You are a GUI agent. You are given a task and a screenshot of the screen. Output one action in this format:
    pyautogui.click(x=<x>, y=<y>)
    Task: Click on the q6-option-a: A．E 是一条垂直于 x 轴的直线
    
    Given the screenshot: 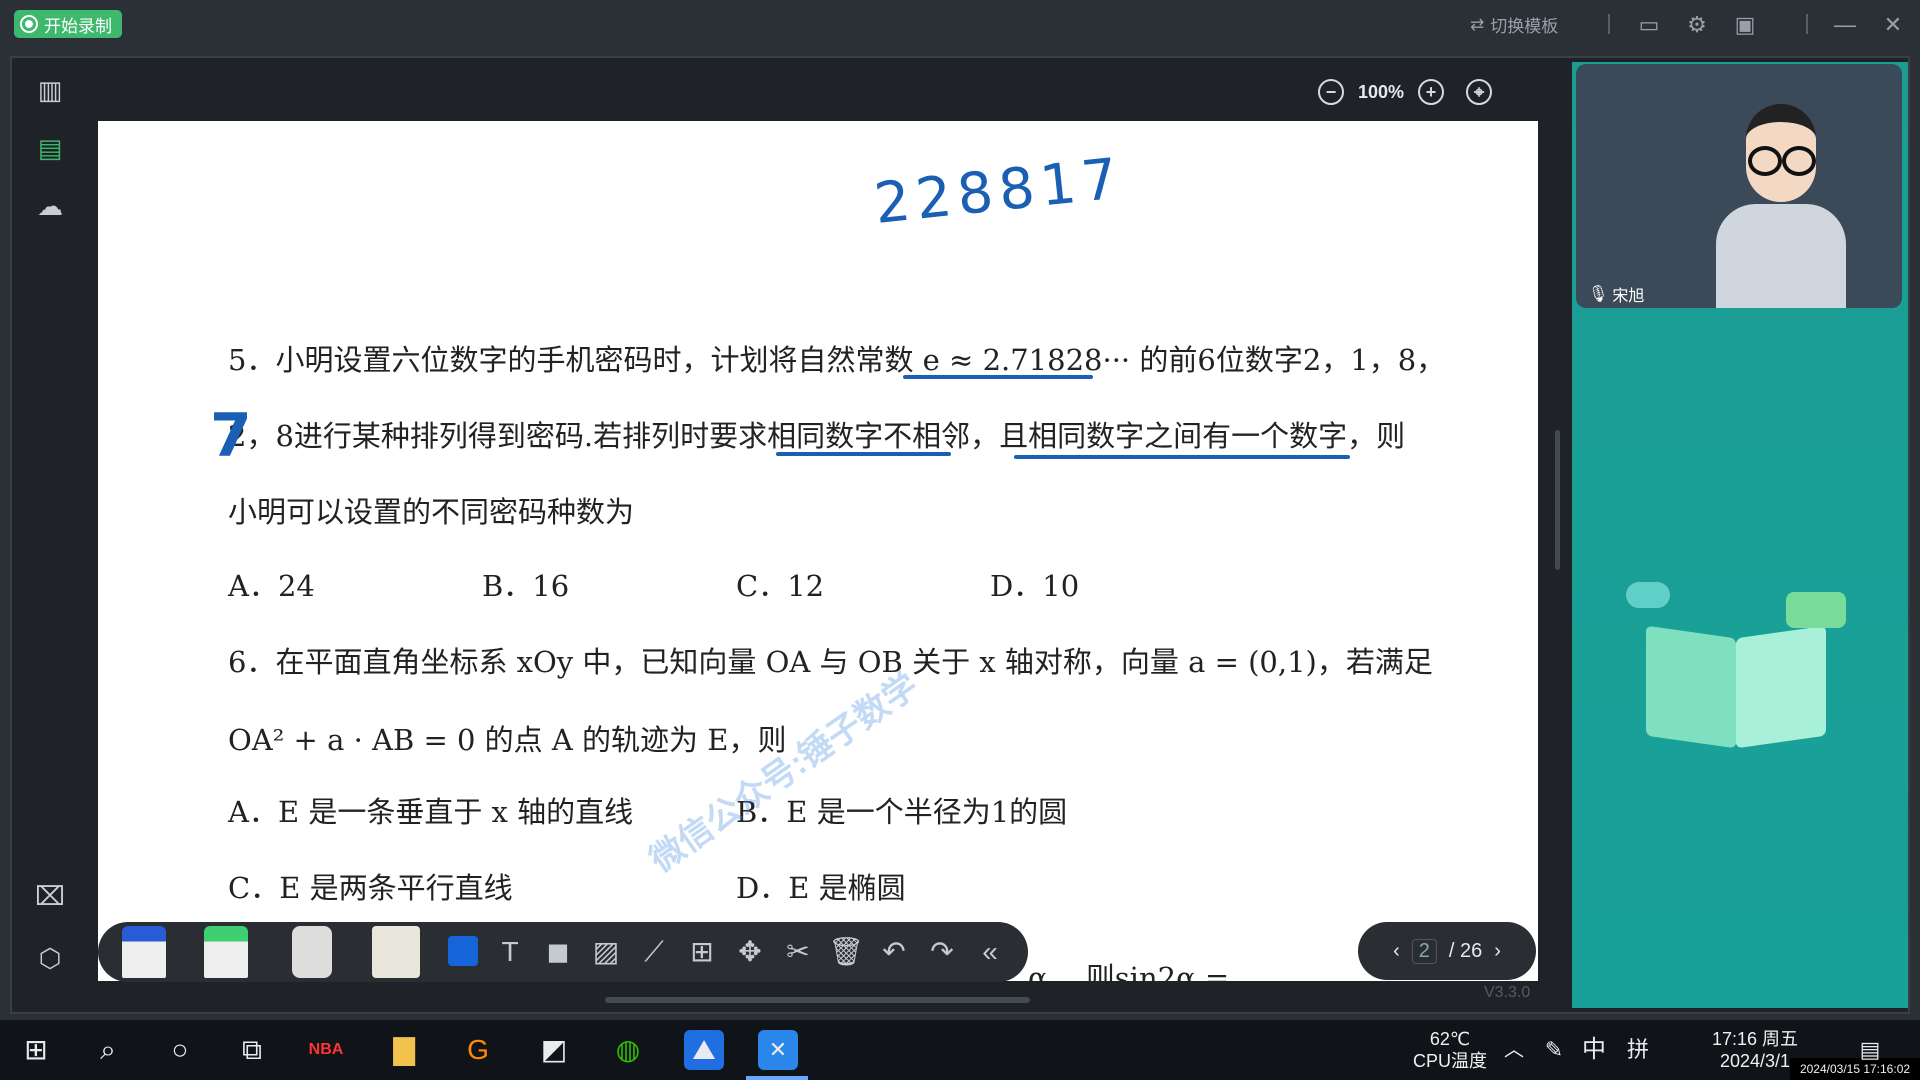 What is the action you would take?
    pyautogui.click(x=431, y=812)
    